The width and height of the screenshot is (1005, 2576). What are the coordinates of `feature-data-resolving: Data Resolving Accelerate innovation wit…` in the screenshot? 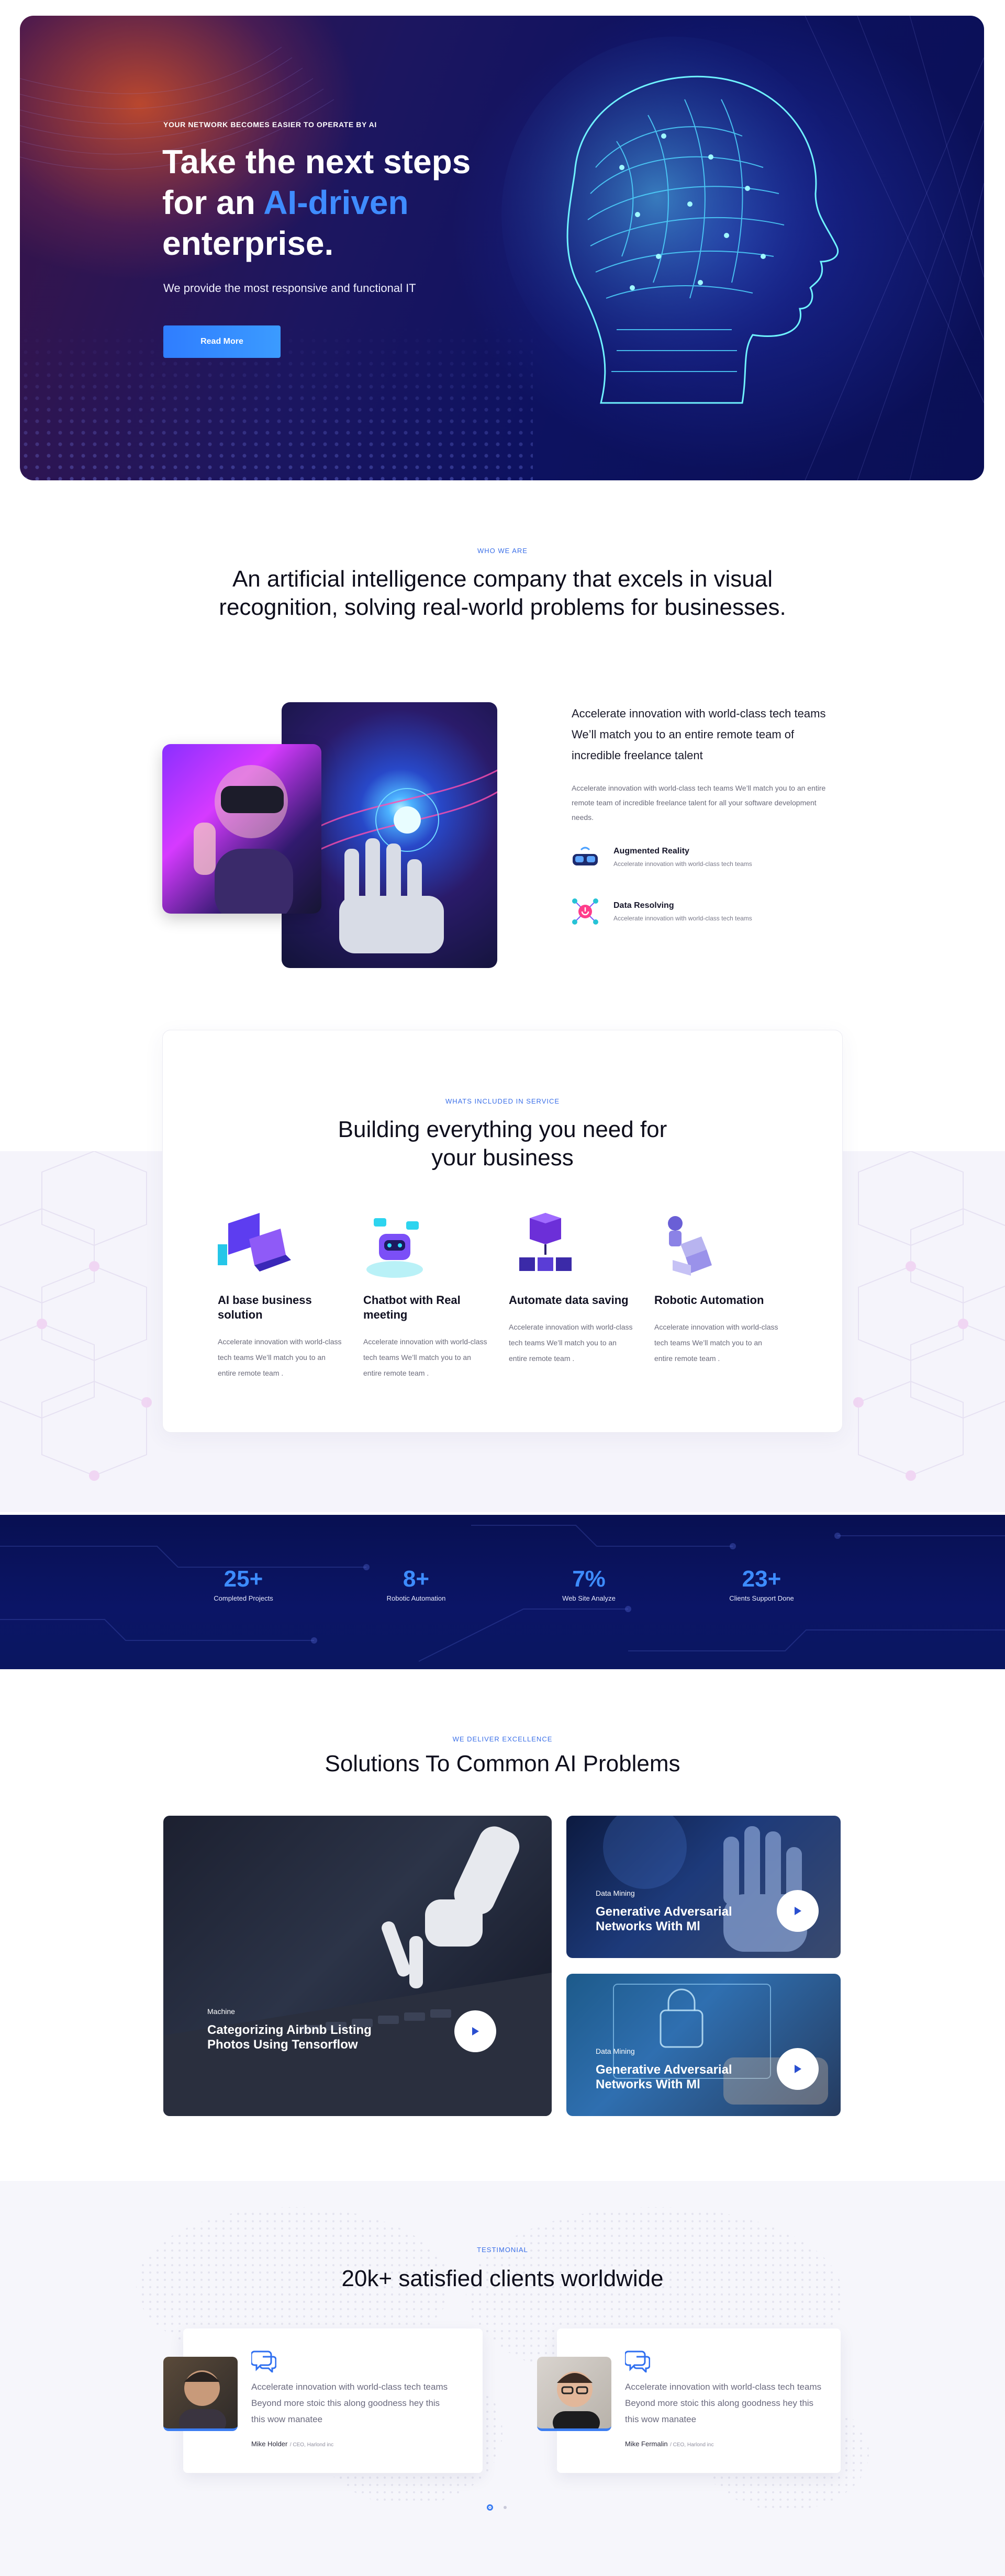 It's located at (707, 912).